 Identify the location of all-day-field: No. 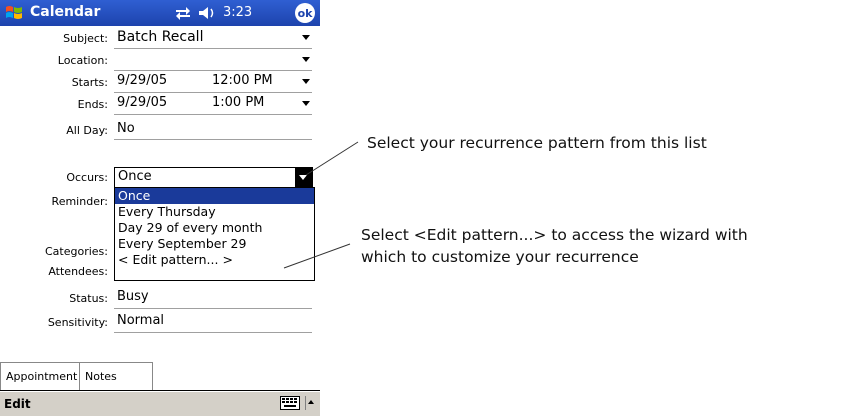
(213, 129).